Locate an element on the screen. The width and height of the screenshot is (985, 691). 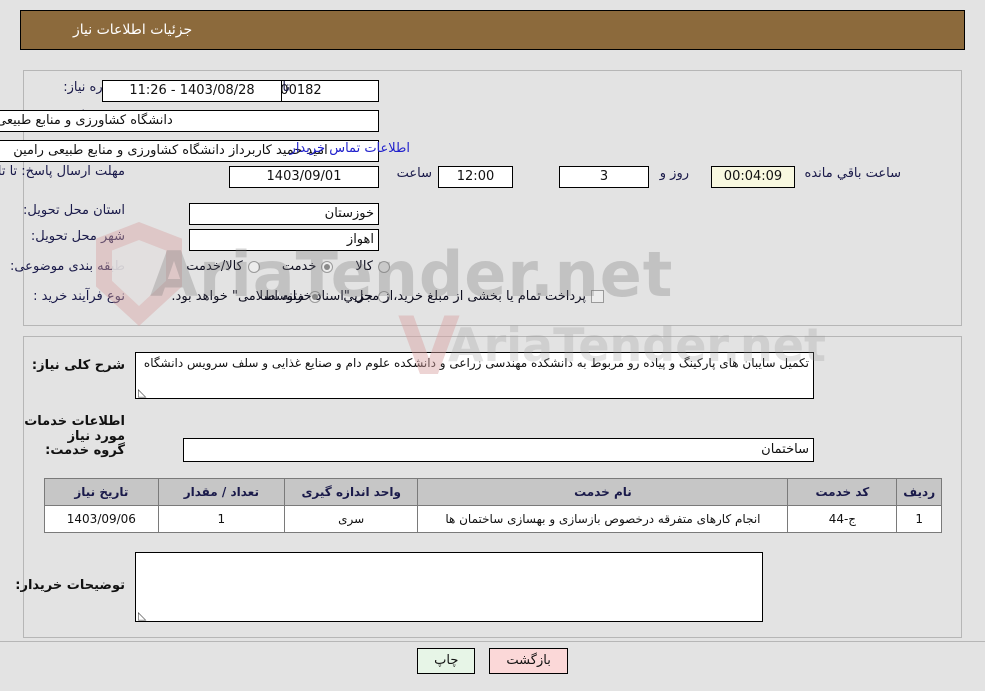
checkbox-icon-treasury is located at coordinates (597, 296).